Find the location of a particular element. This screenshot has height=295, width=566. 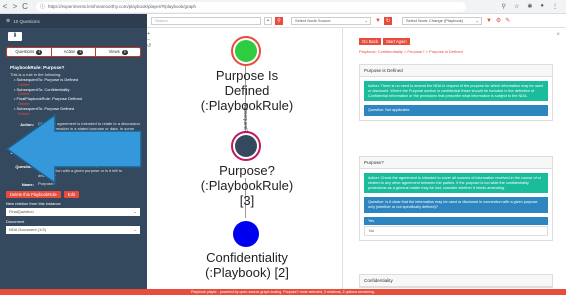

relations-label: New relation from this instance is located at coordinates (33, 204).